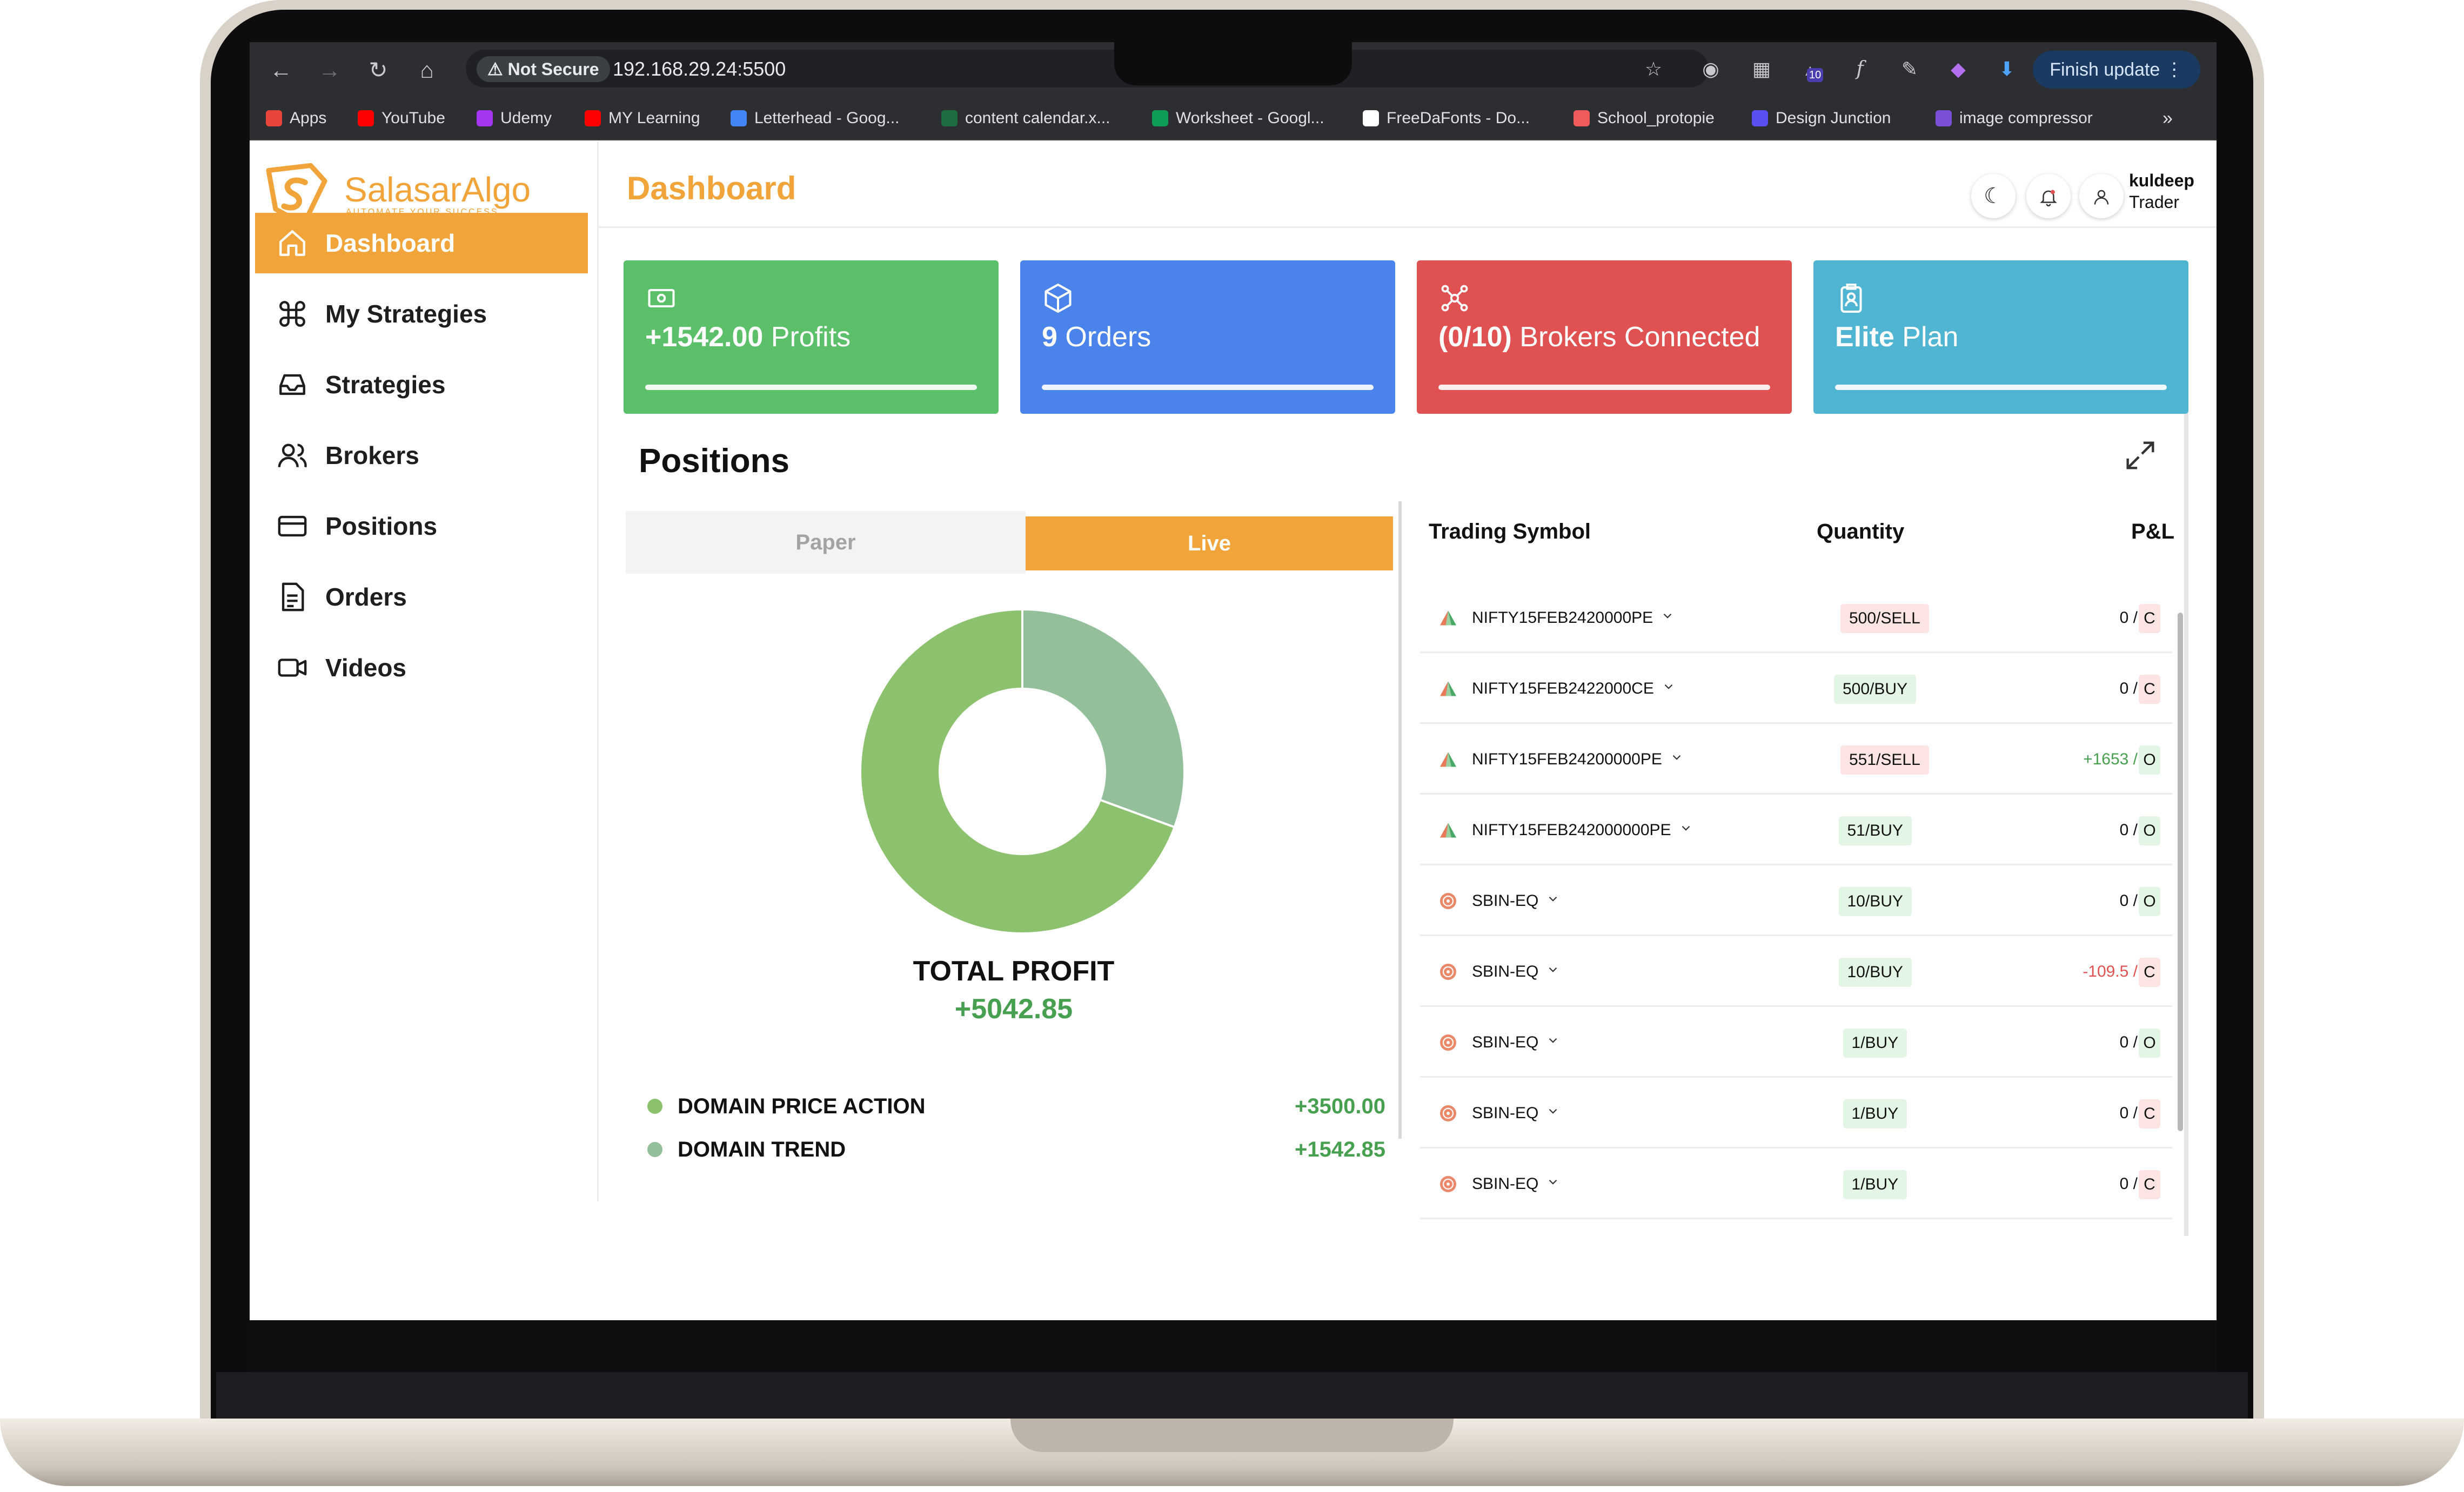 The image size is (2464, 1492). What do you see at coordinates (378, 70) in the screenshot?
I see `reload-icon: ↻` at bounding box center [378, 70].